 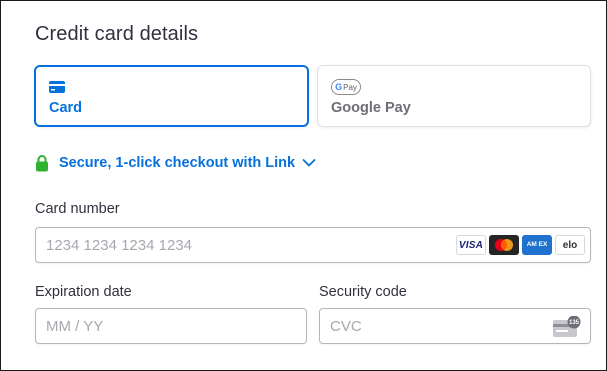 I want to click on card-number-field: VISA AM EX elo, so click(x=313, y=245).